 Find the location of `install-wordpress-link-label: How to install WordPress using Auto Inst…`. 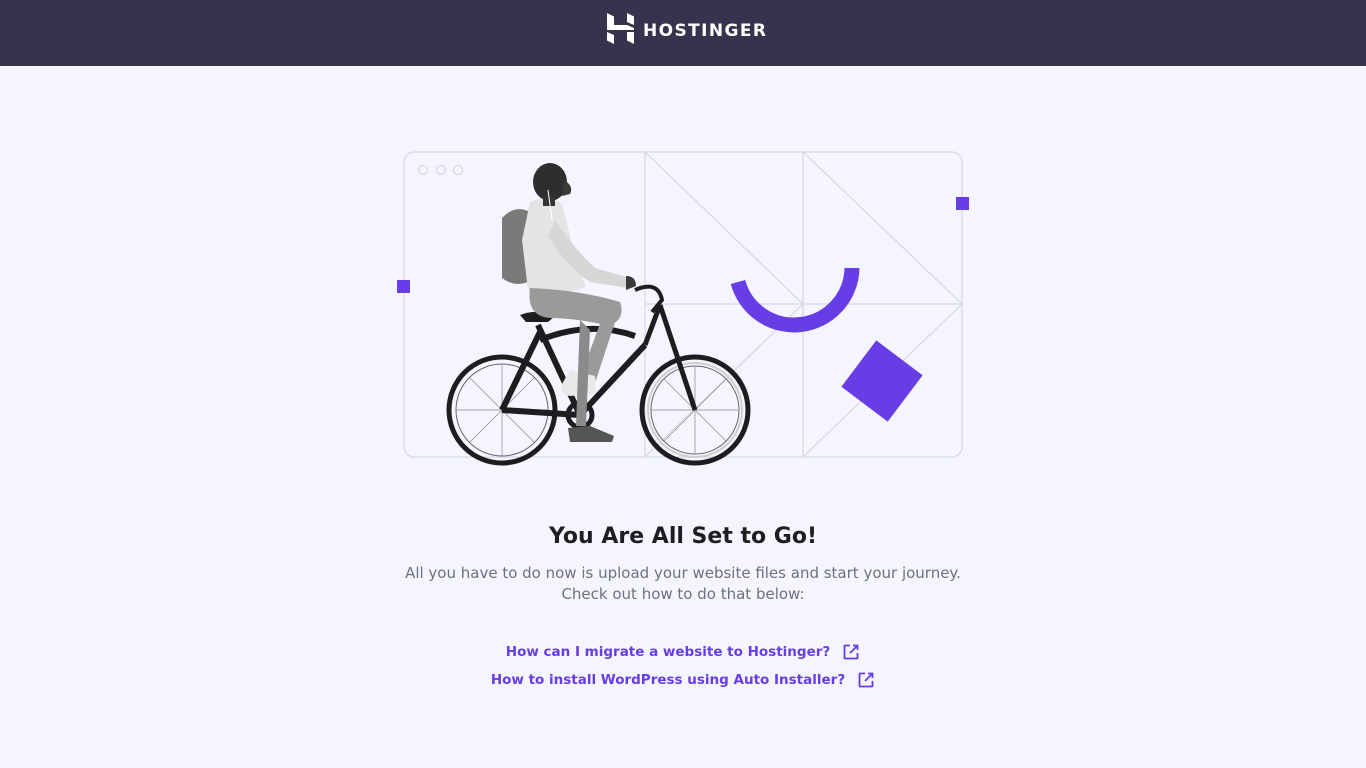

install-wordpress-link-label: How to install WordPress using Auto Inst… is located at coordinates (668, 680).